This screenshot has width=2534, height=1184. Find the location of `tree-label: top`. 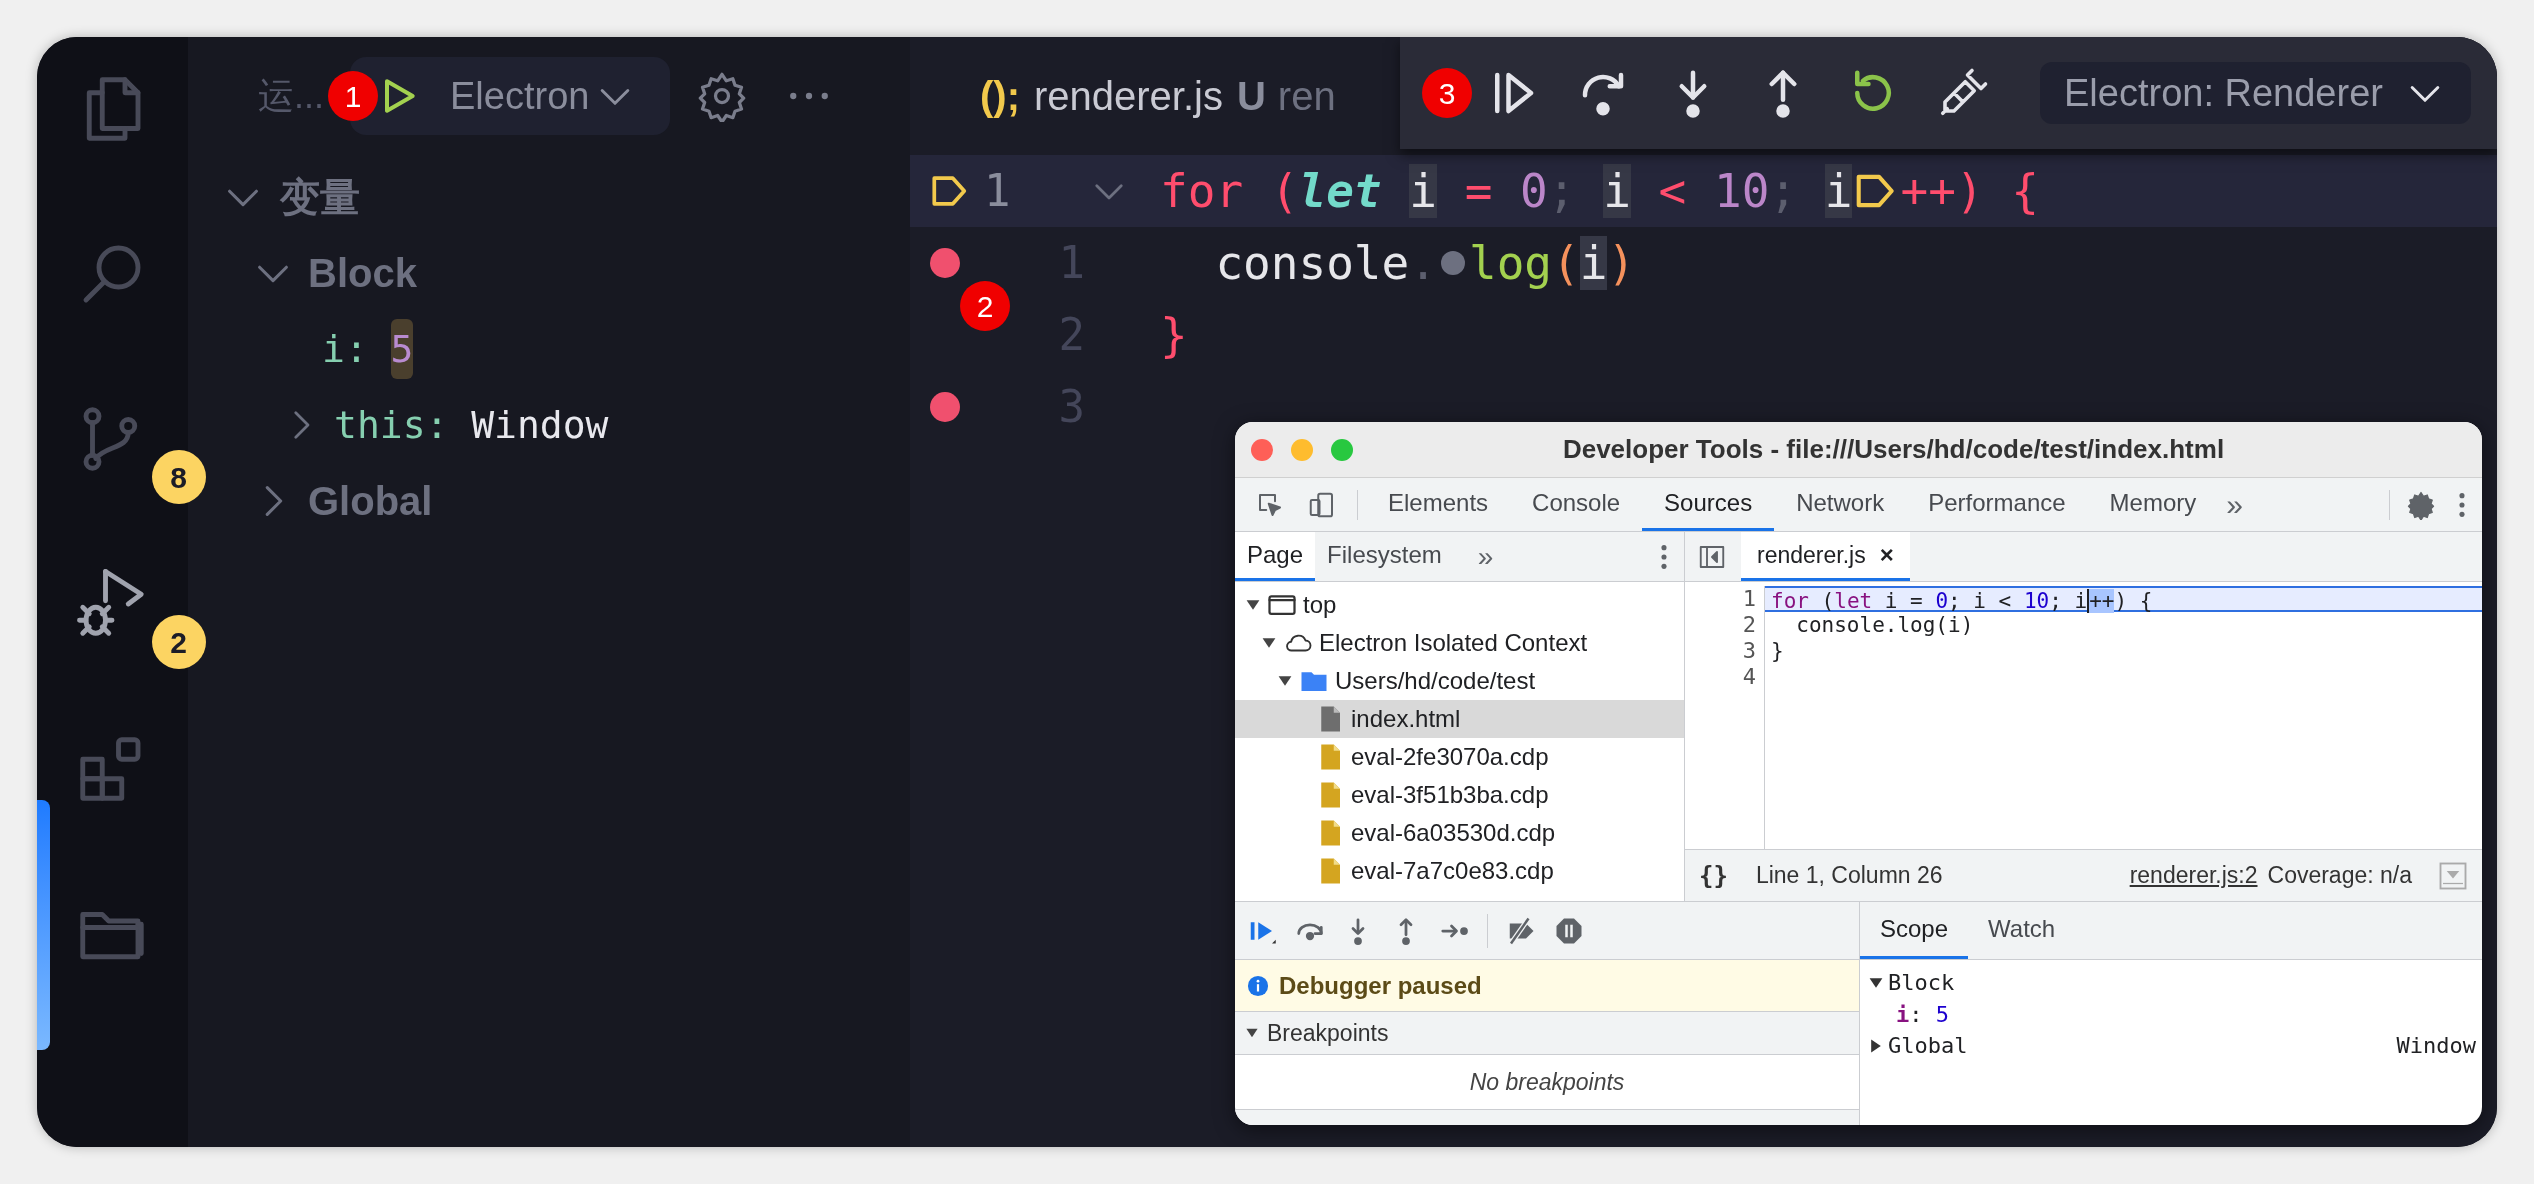

tree-label: top is located at coordinates (1320, 605).